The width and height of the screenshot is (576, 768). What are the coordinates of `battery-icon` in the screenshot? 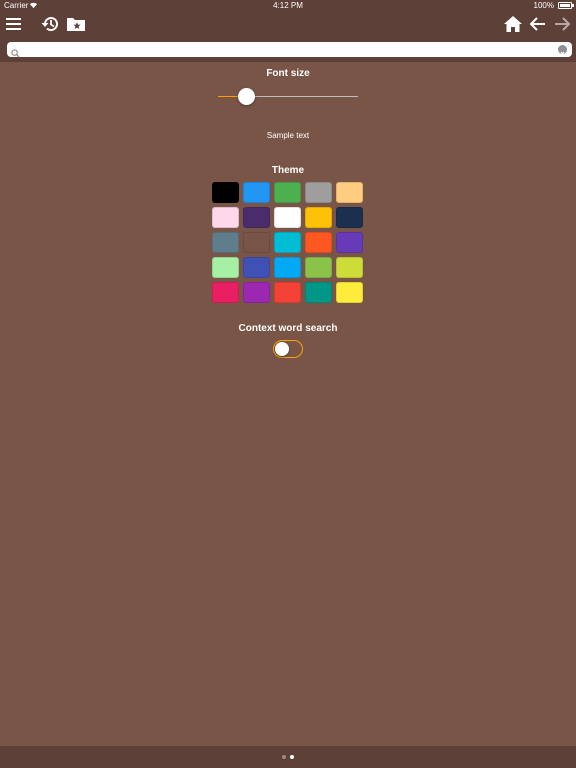 It's located at (566, 5).